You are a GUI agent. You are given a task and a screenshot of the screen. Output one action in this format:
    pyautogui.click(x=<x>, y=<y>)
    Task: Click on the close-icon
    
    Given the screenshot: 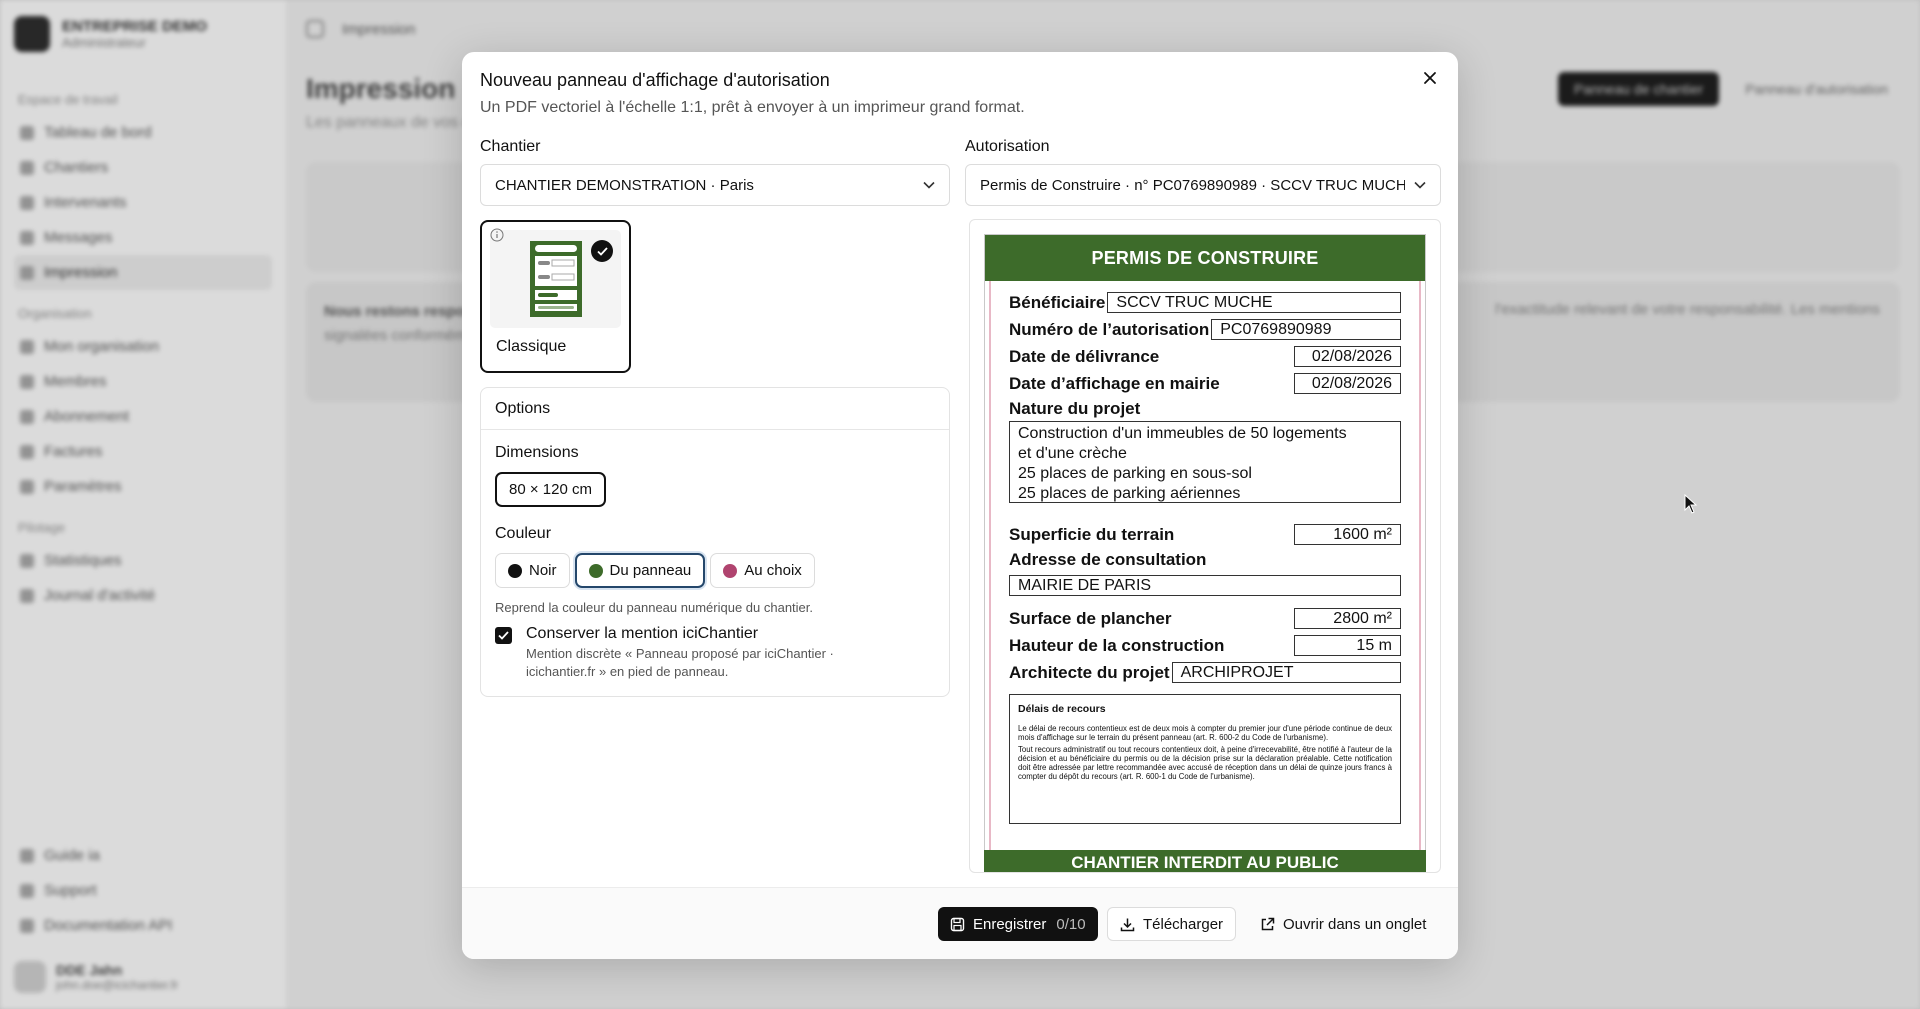 What is the action you would take?
    pyautogui.click(x=1430, y=78)
    